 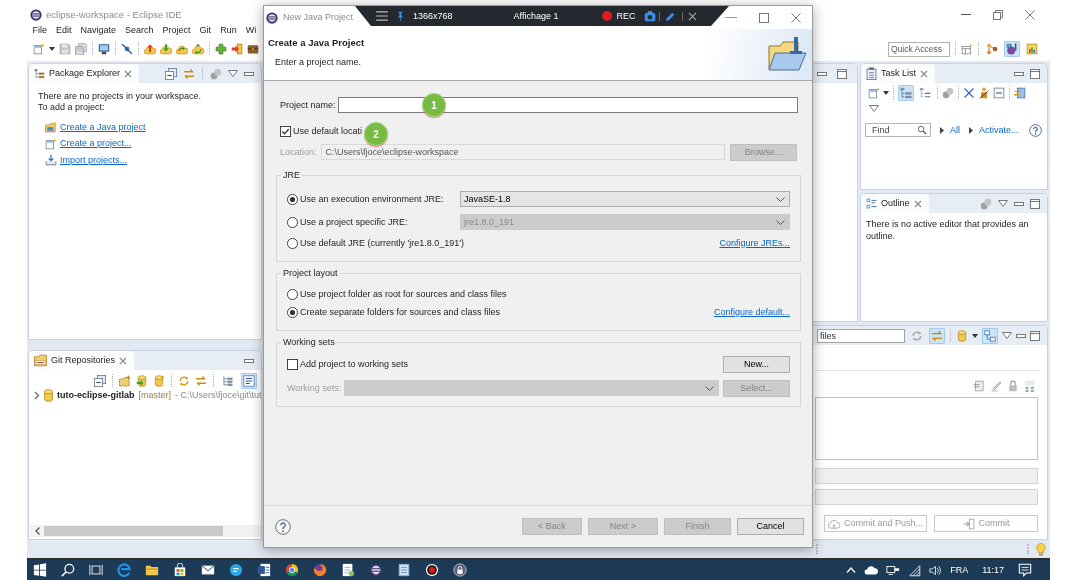 I want to click on menu-item: File, so click(x=40, y=30).